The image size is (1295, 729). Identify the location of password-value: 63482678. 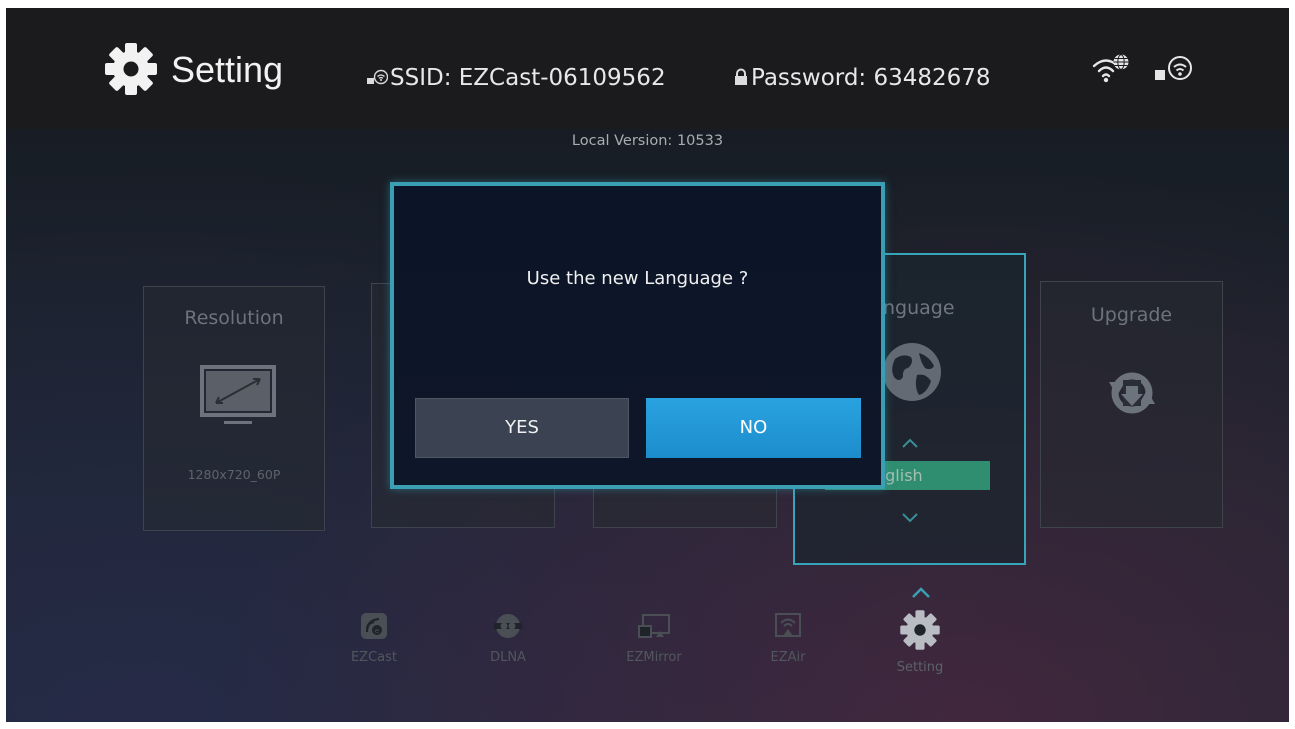
(932, 78).